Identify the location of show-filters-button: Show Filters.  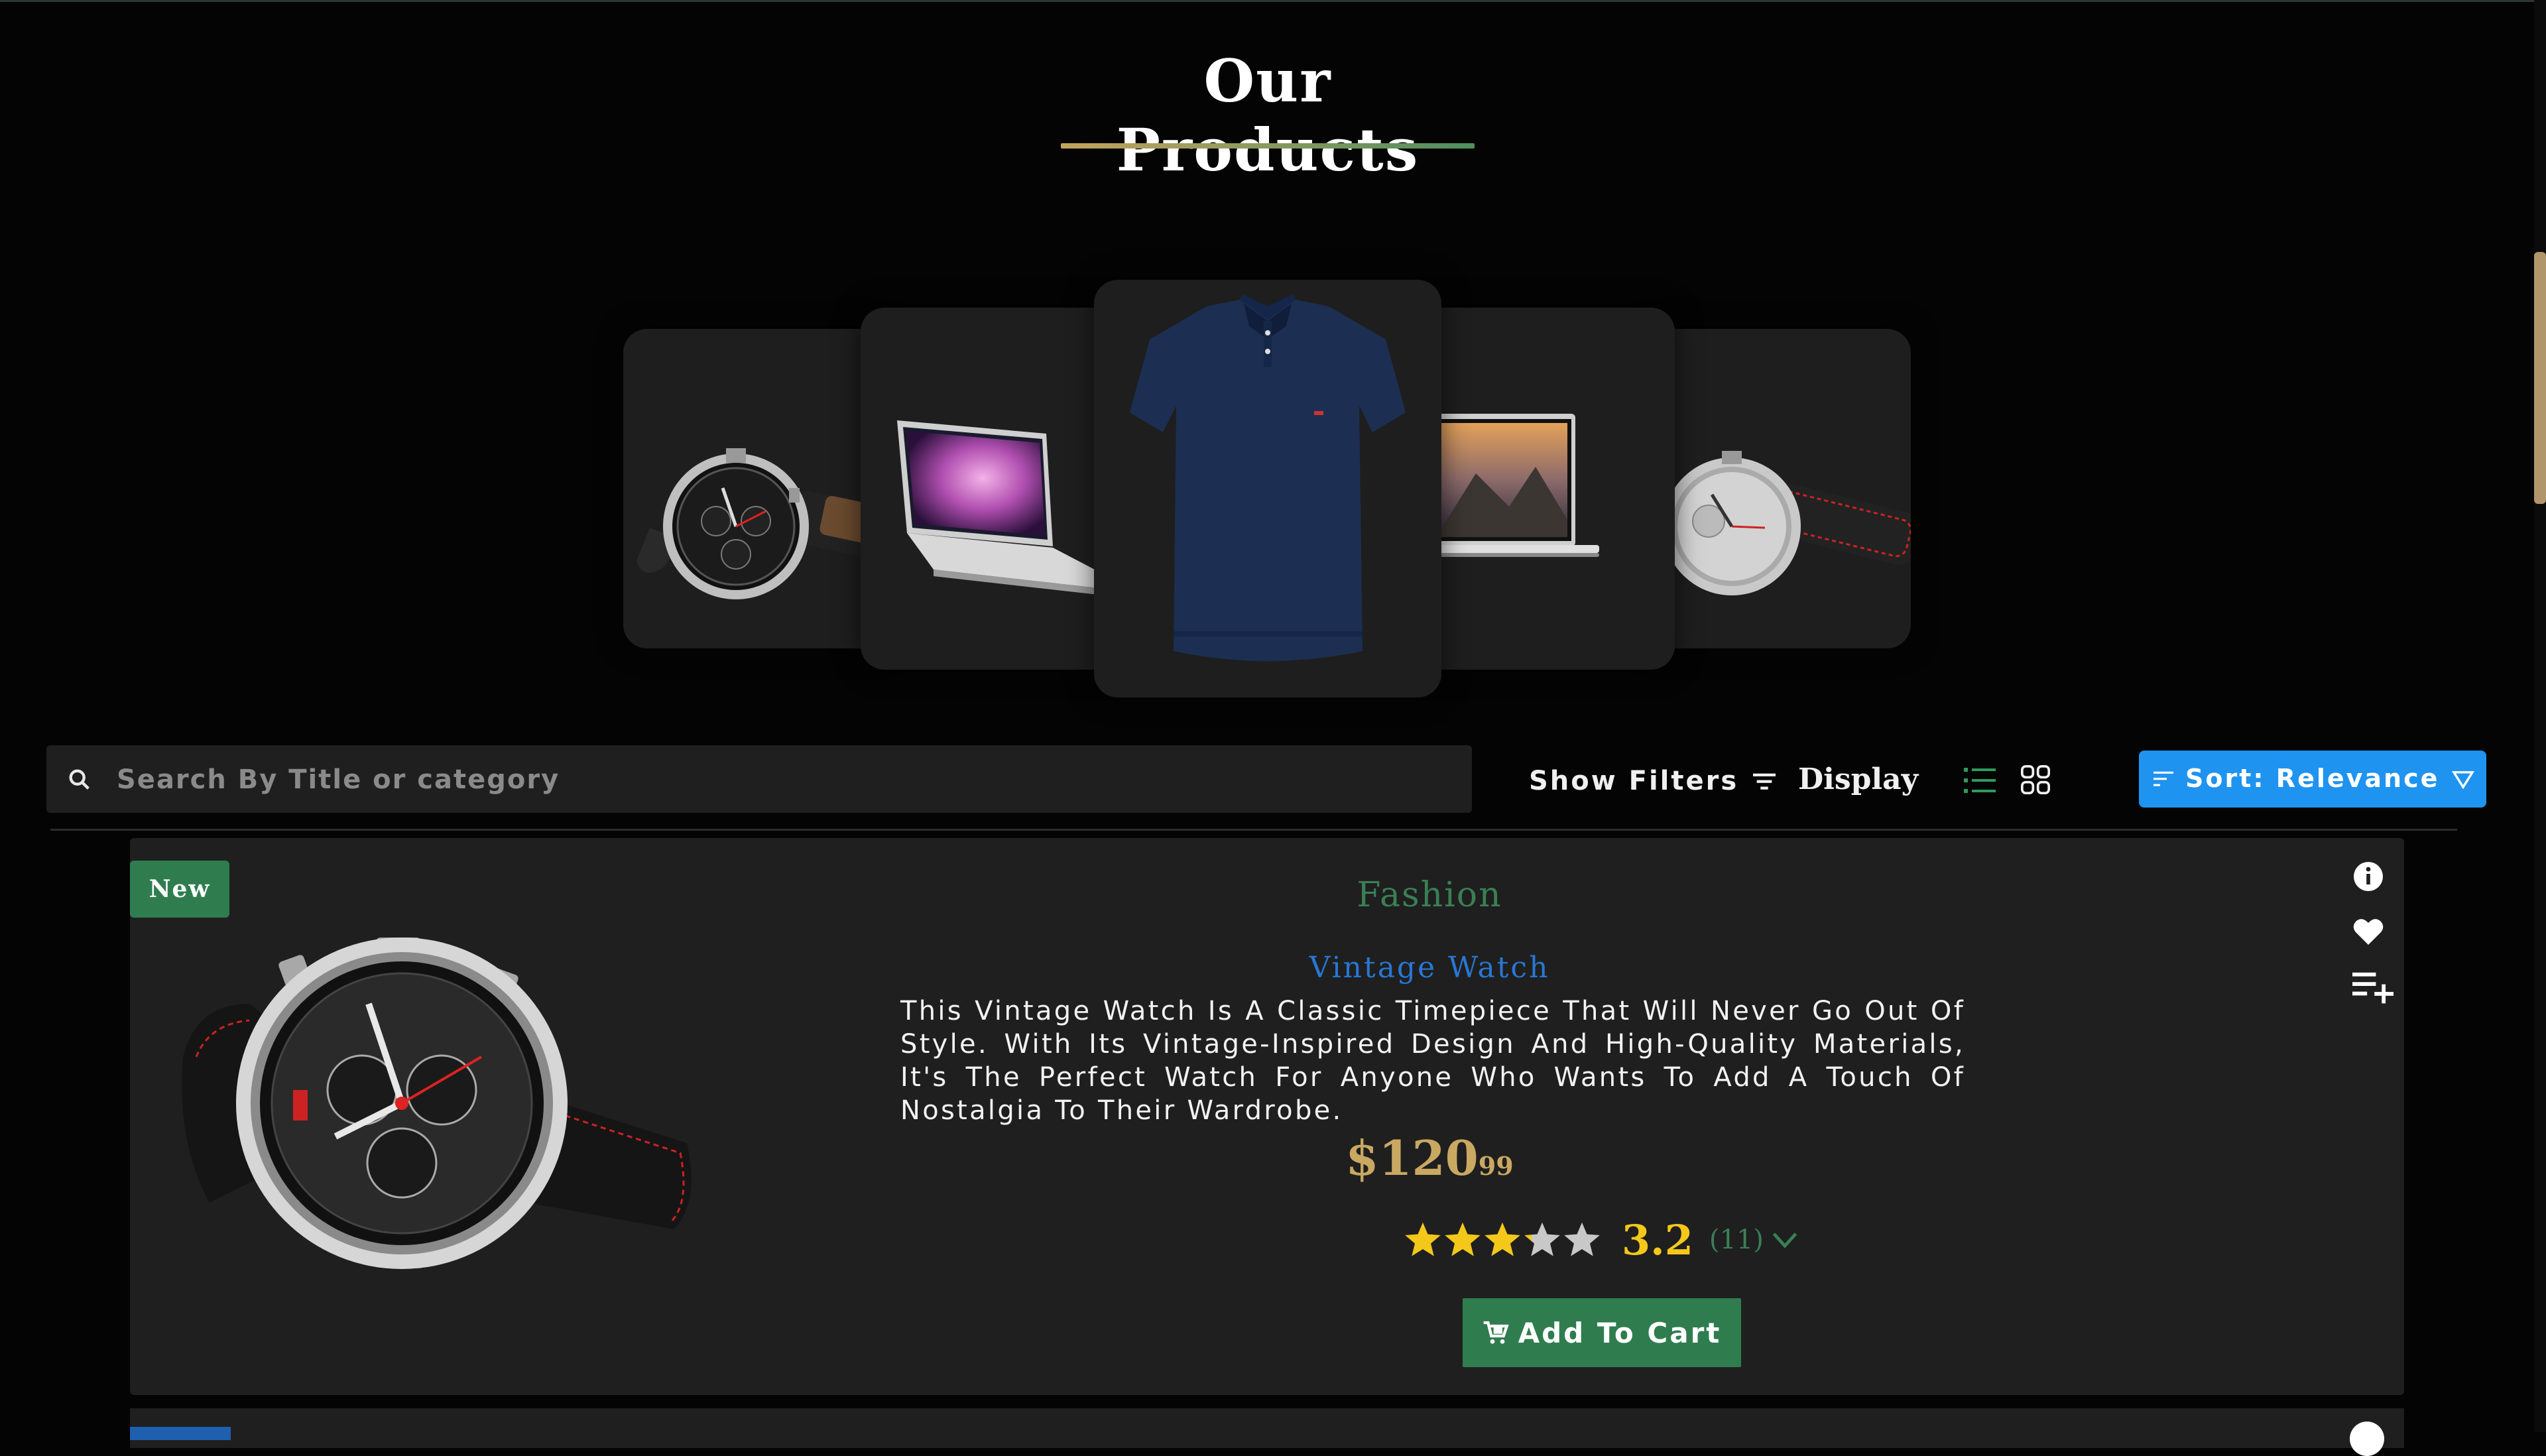
(1652, 781).